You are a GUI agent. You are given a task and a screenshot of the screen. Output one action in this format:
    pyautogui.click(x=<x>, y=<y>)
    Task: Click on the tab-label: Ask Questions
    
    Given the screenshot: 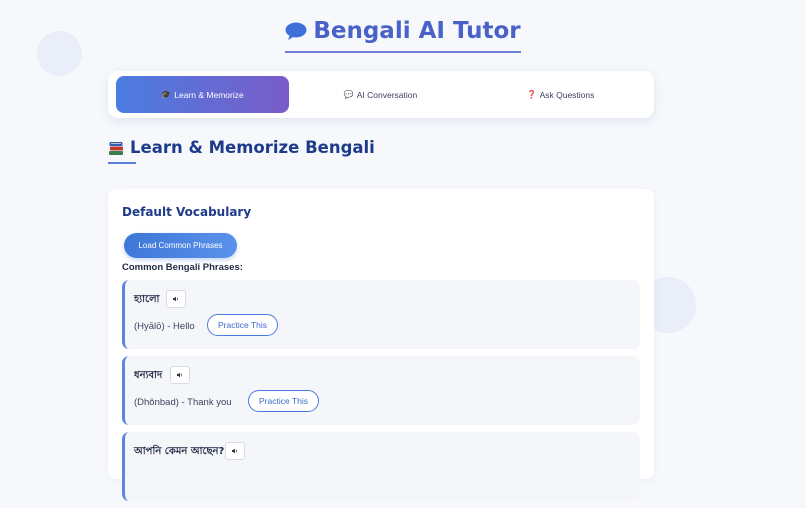 What is the action you would take?
    pyautogui.click(x=567, y=94)
    